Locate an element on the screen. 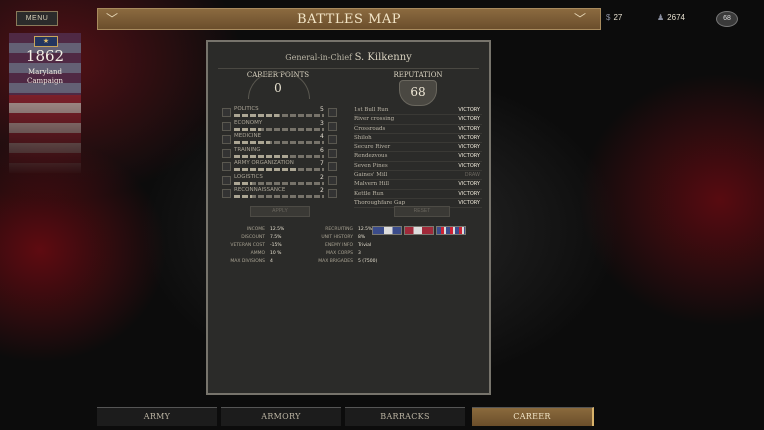  skill-value: 3 is located at coordinates (322, 123).